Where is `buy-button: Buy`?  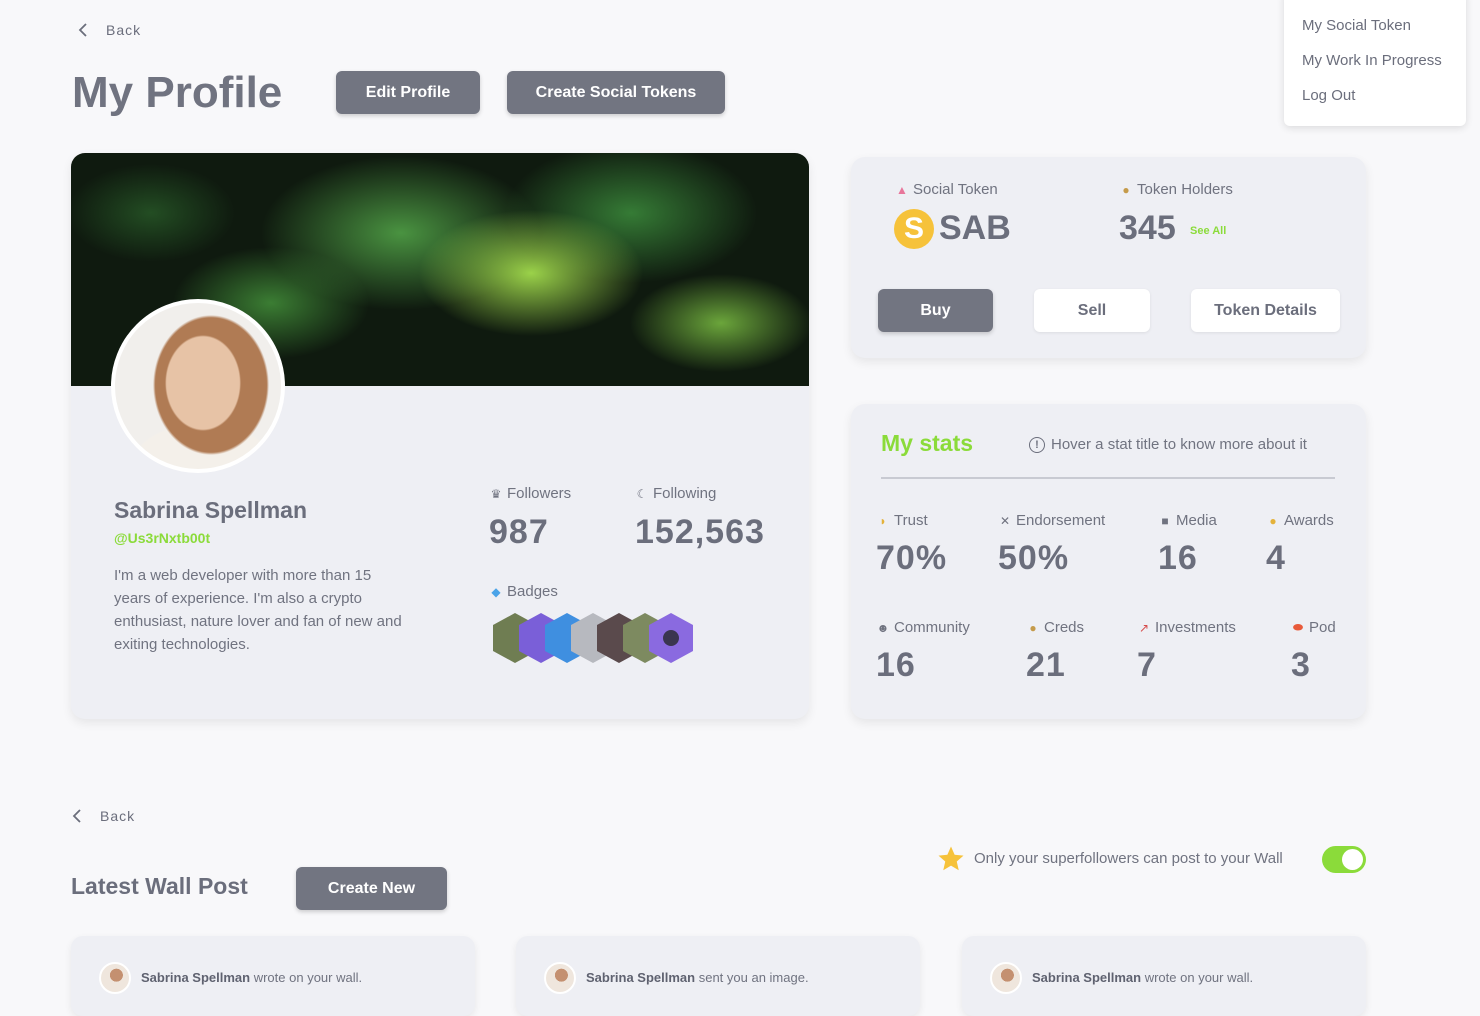
buy-button: Buy is located at coordinates (935, 310).